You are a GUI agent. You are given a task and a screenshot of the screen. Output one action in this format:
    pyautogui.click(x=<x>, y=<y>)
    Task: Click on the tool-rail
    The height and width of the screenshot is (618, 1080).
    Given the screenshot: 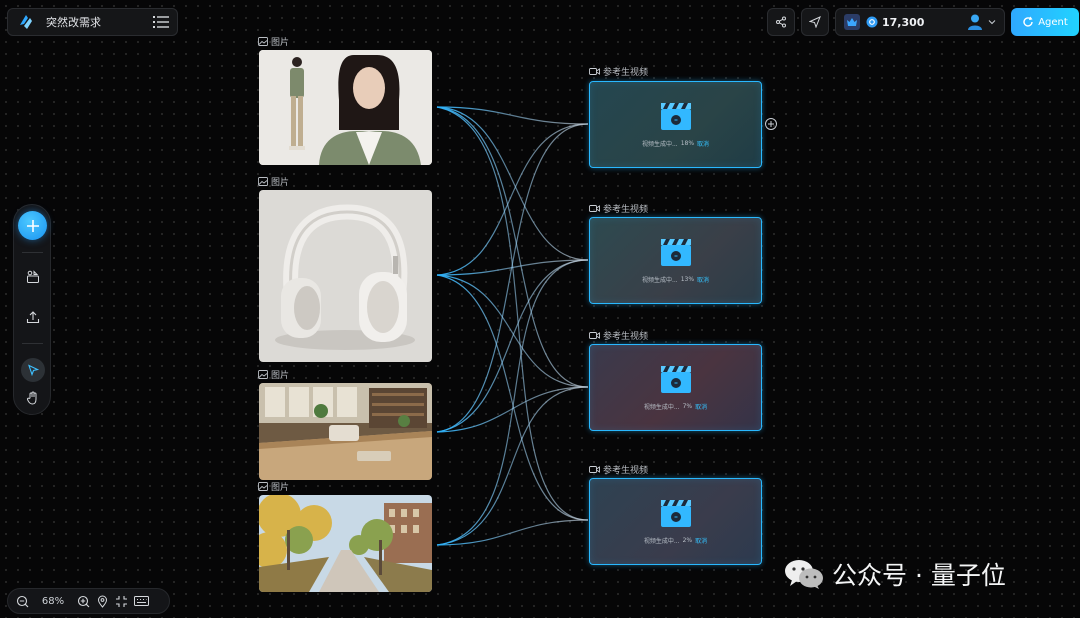 What is the action you would take?
    pyautogui.click(x=32, y=309)
    